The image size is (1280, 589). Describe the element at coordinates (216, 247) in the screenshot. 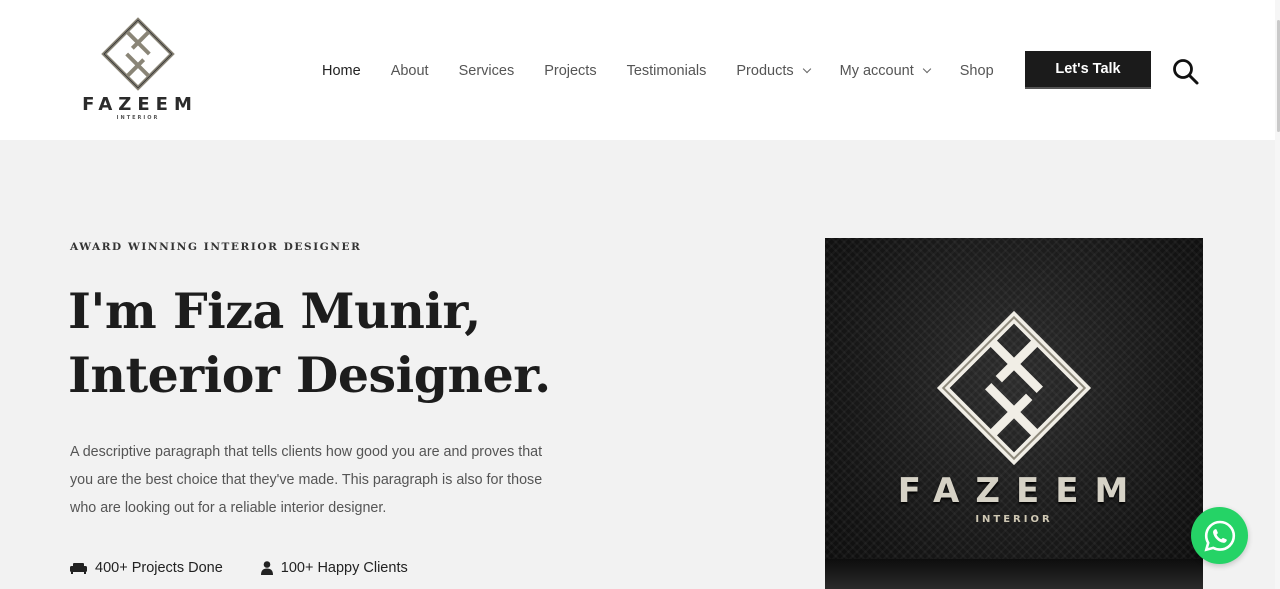

I see `hero-eyebrow: AWARD WINNING INTERIOR DESIGNER` at that location.